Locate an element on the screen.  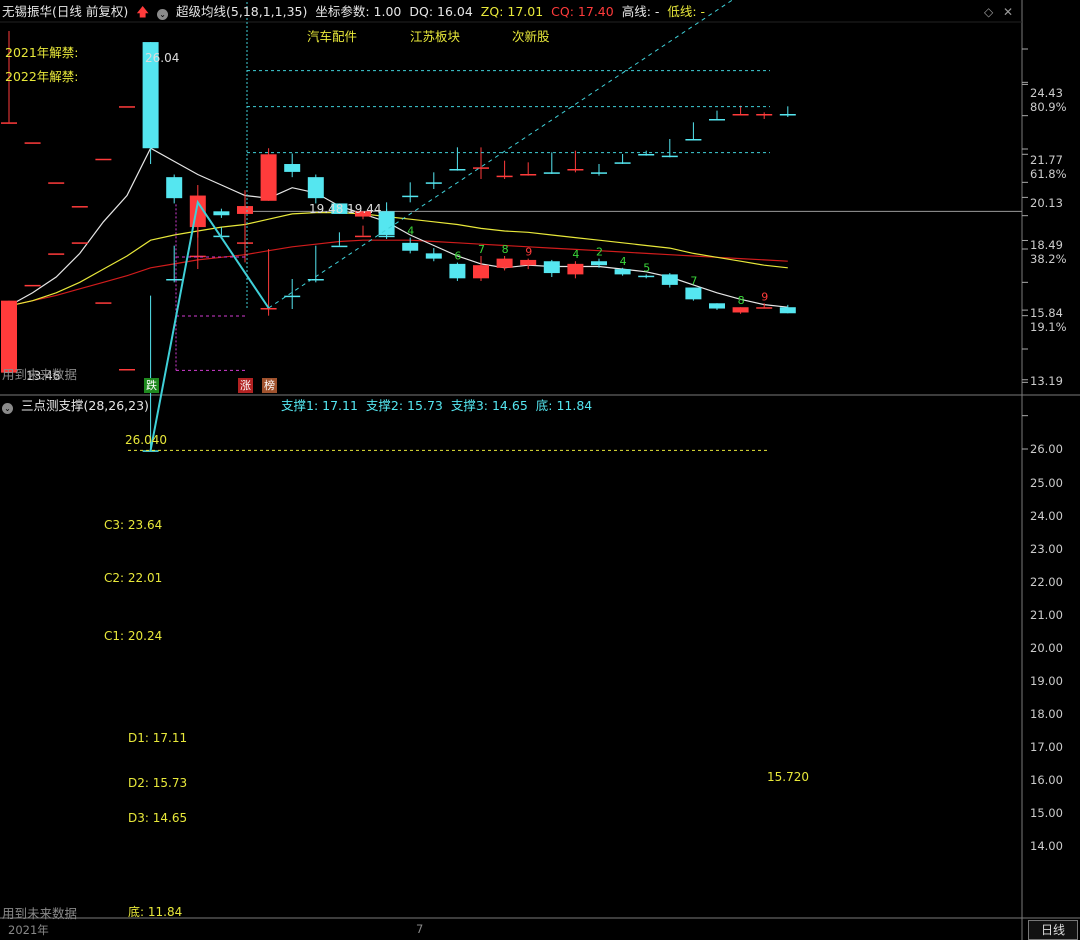
sub-axis-label: 22.00 is located at coordinates (1046, 582).